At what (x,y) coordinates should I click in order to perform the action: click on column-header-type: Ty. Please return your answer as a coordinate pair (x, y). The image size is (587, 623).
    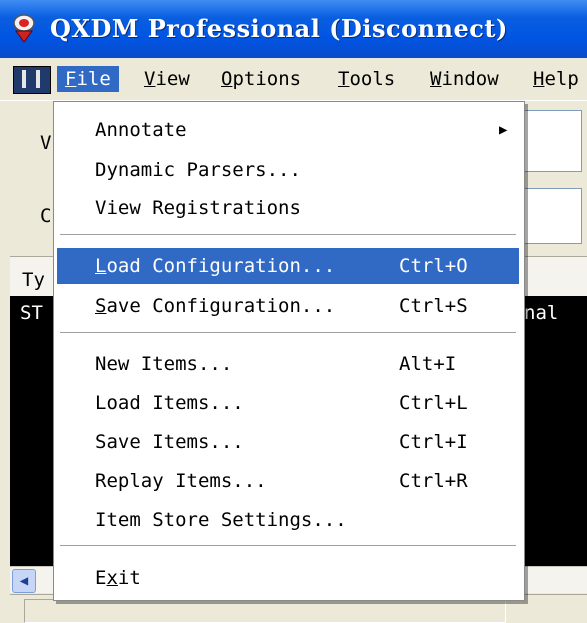
    Looking at the image, I should click on (33, 280).